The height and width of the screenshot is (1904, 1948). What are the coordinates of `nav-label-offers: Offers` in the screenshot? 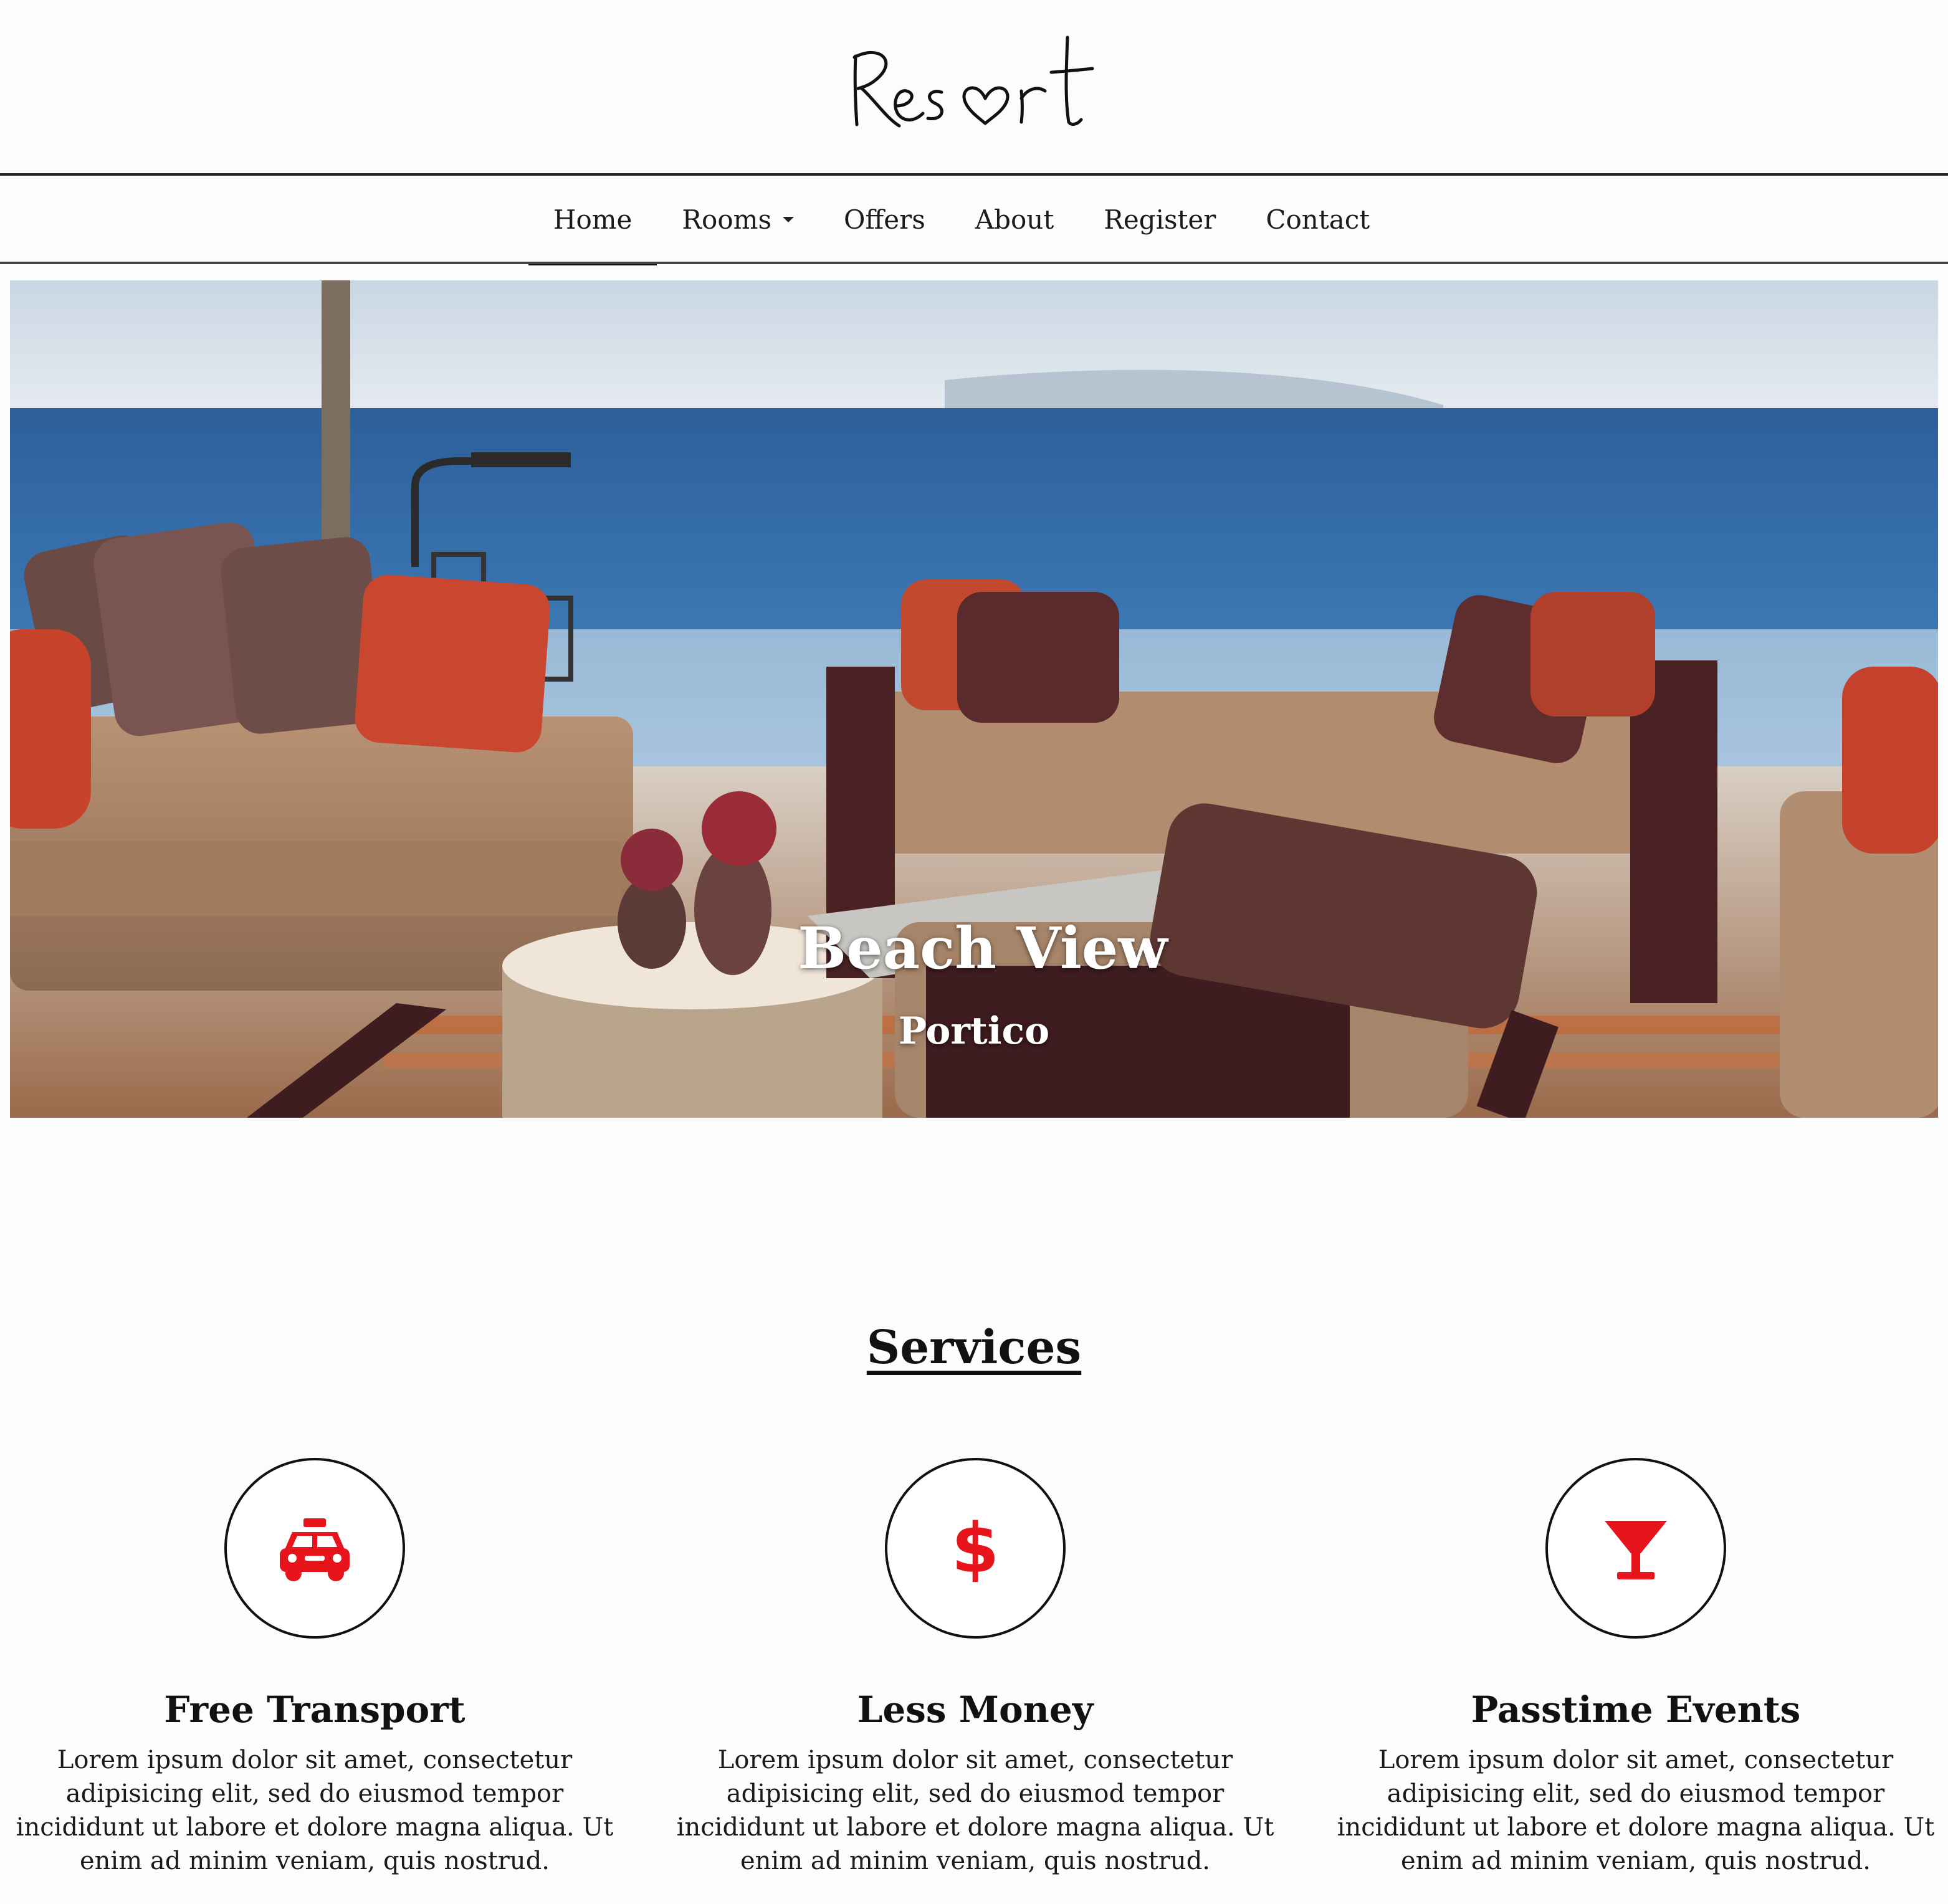 It's located at (884, 220).